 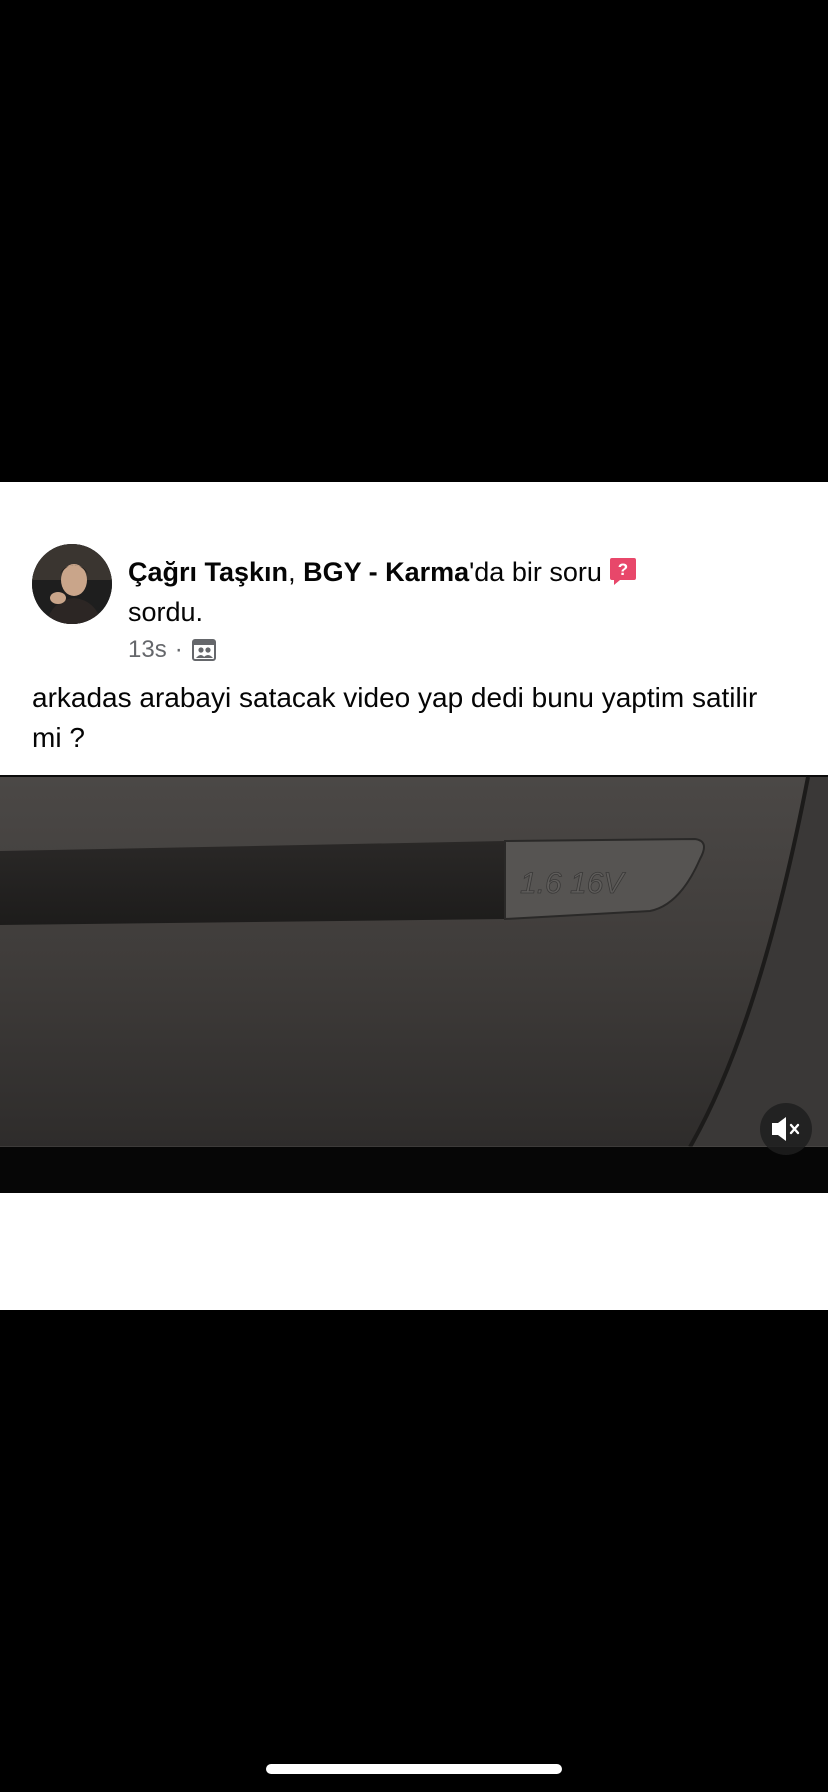 What do you see at coordinates (172, 650) in the screenshot?
I see `post-meta: 13s ·` at bounding box center [172, 650].